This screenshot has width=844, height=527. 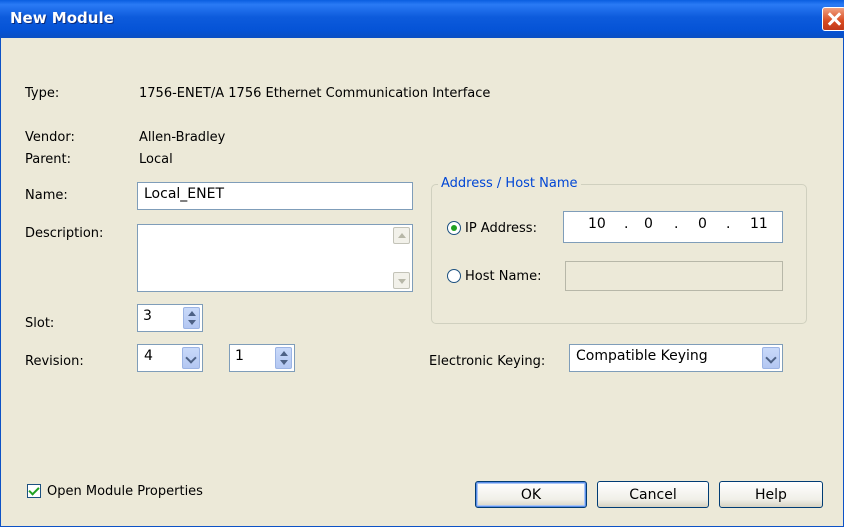 I want to click on ip-octet-4: 11, so click(x=759, y=224).